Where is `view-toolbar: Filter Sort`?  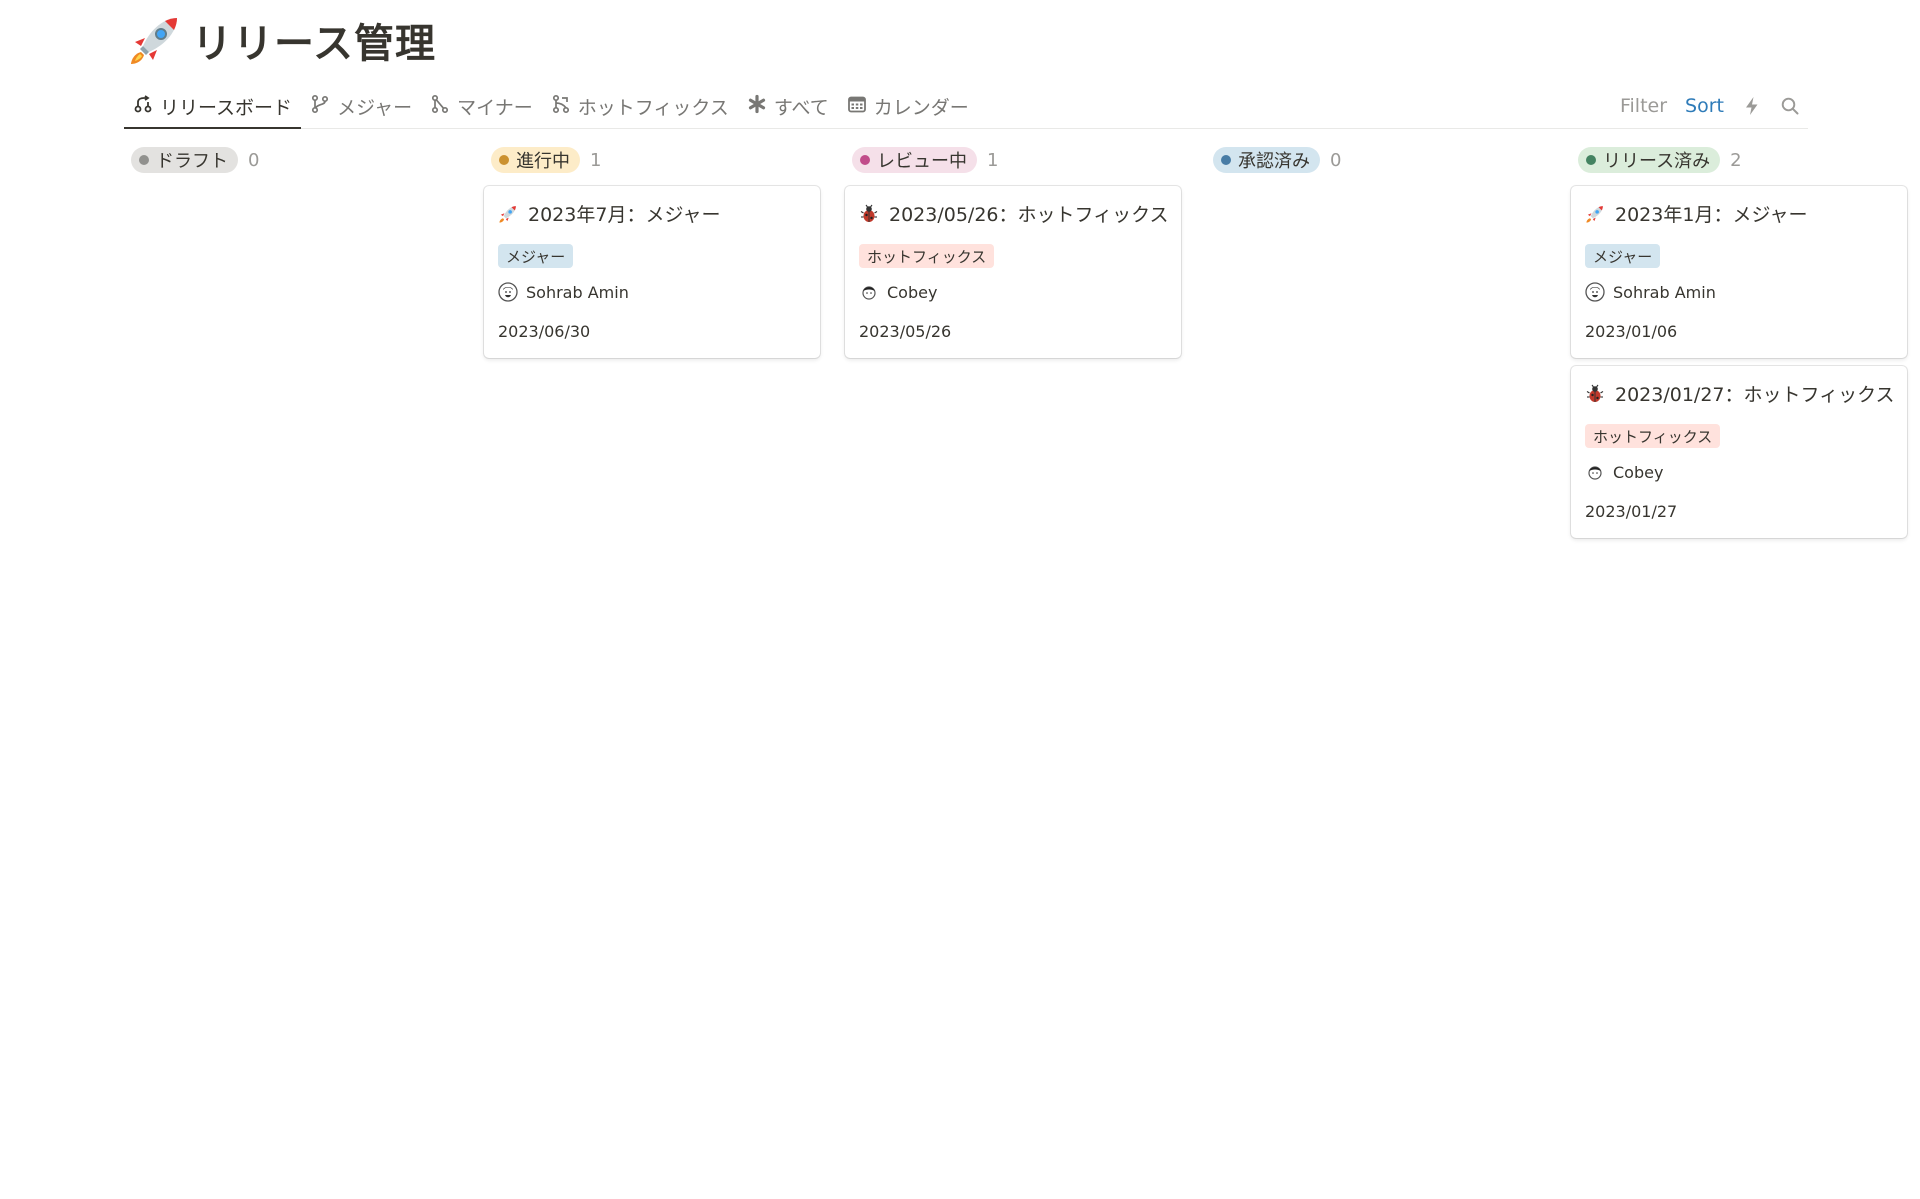
view-toolbar: Filter Sort is located at coordinates (1710, 106).